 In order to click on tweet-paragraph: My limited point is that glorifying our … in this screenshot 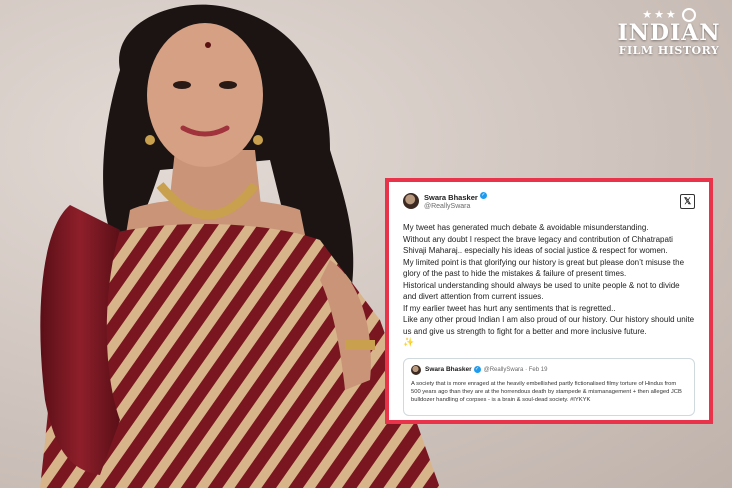, I will do `click(544, 268)`.